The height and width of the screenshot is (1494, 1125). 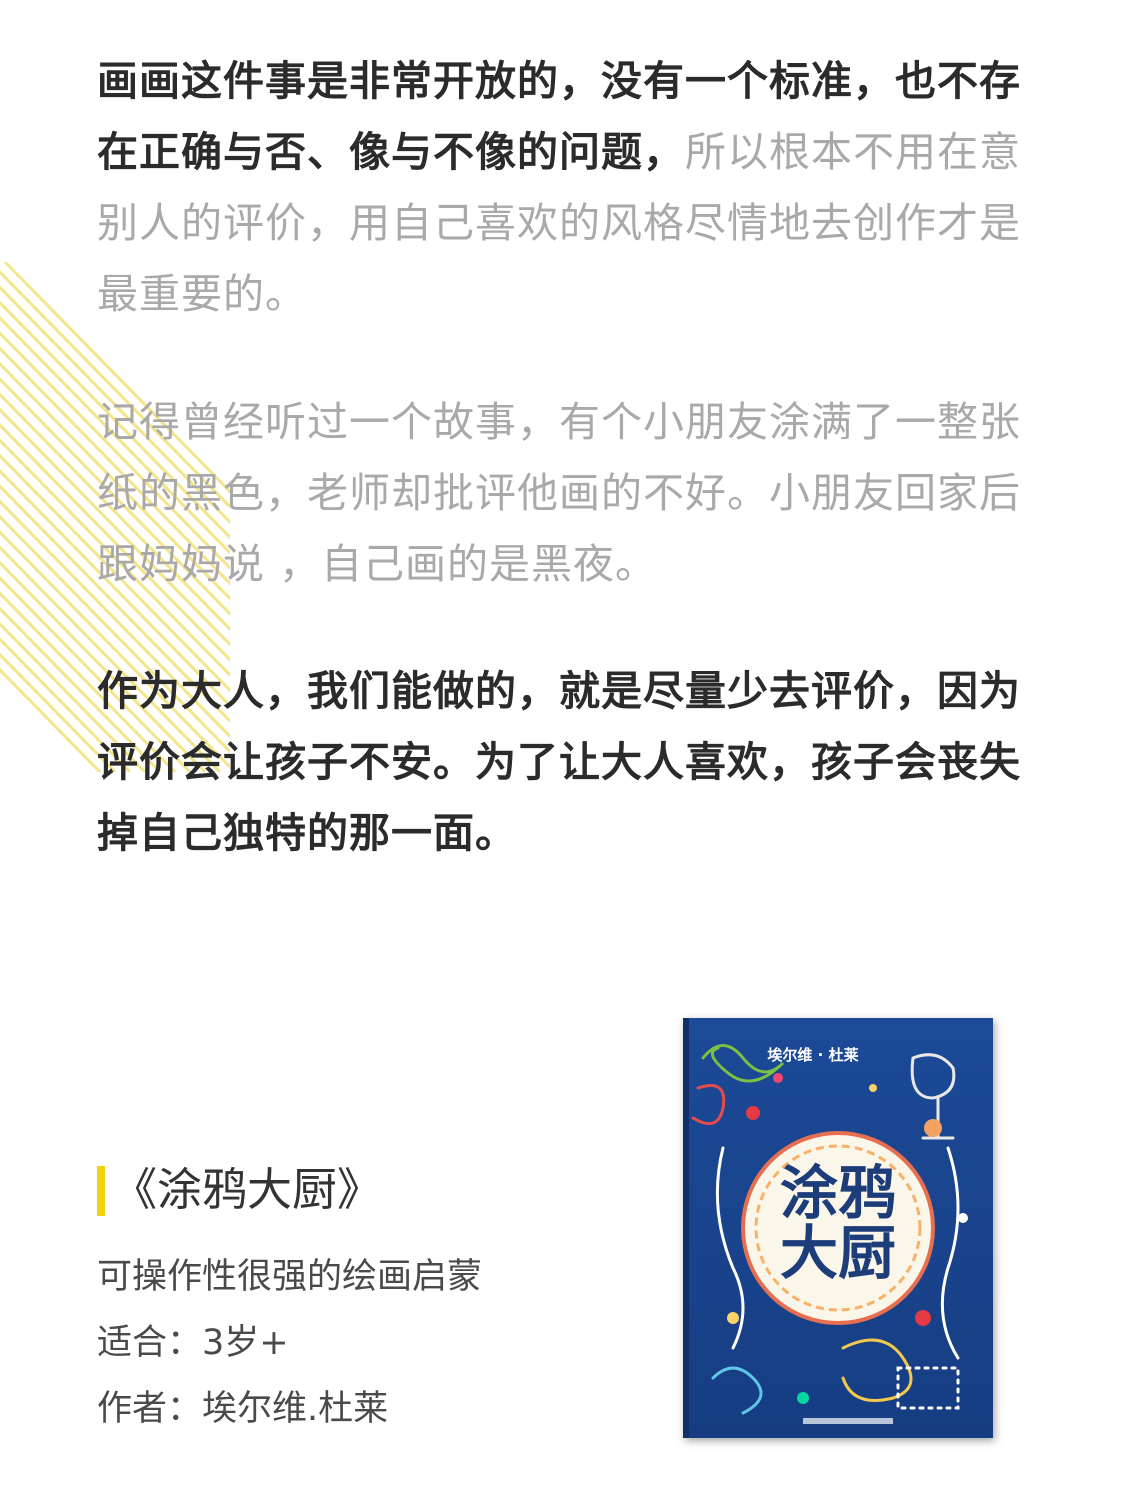 I want to click on book-age: 适合：3岁+, so click(x=193, y=1343).